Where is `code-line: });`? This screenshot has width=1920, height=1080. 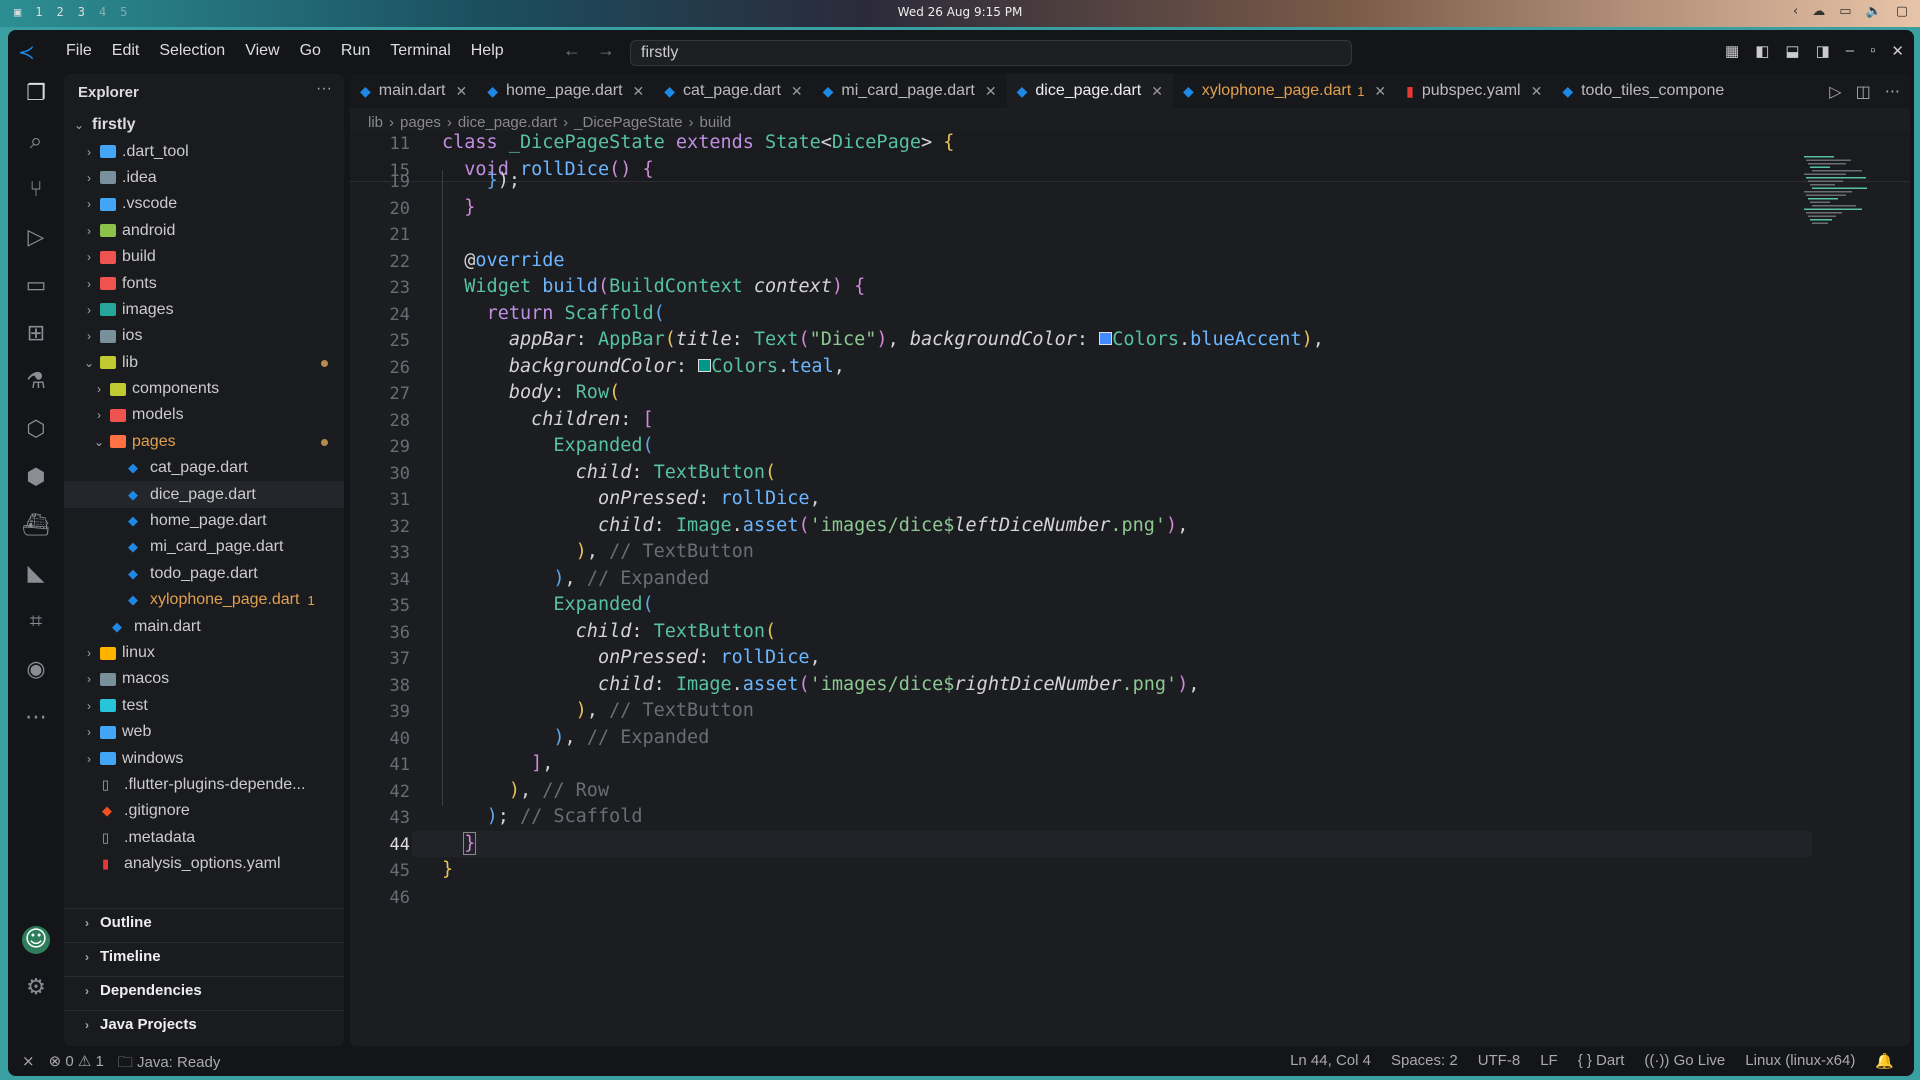 code-line: }); is located at coordinates (481, 180).